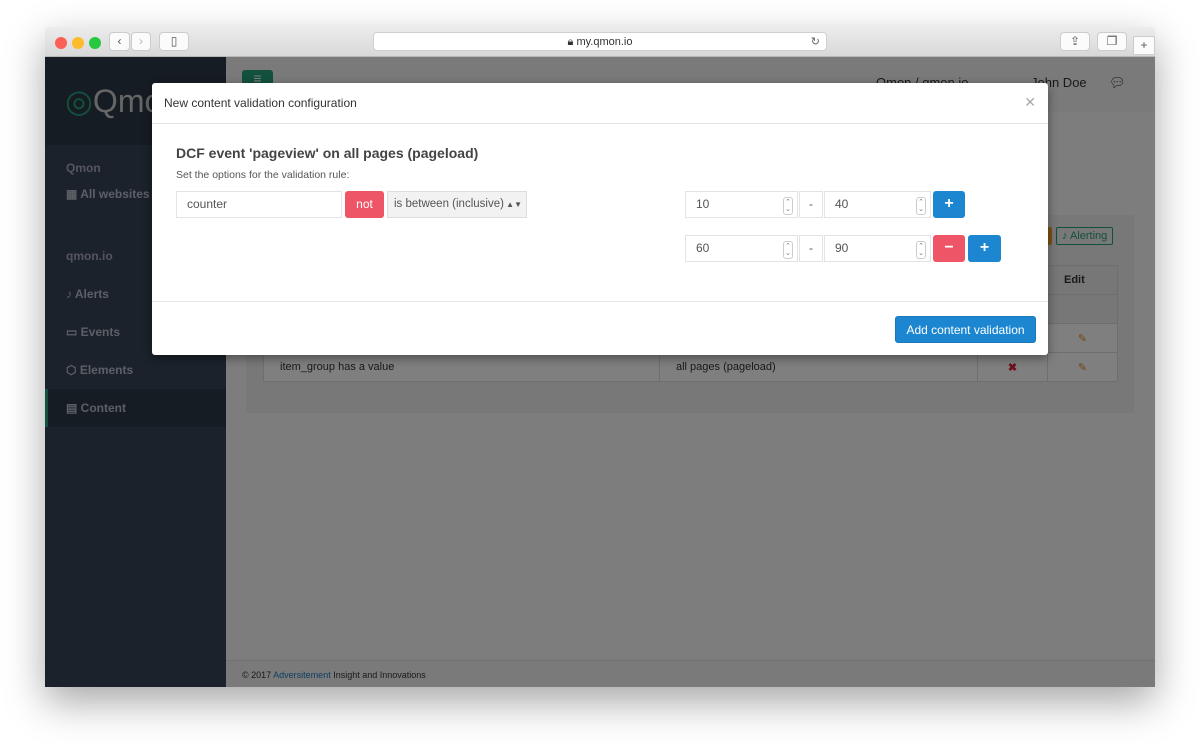 The height and width of the screenshot is (752, 1200). I want to click on range-1-from-input: 10 ⌃ ⌄, so click(741, 204).